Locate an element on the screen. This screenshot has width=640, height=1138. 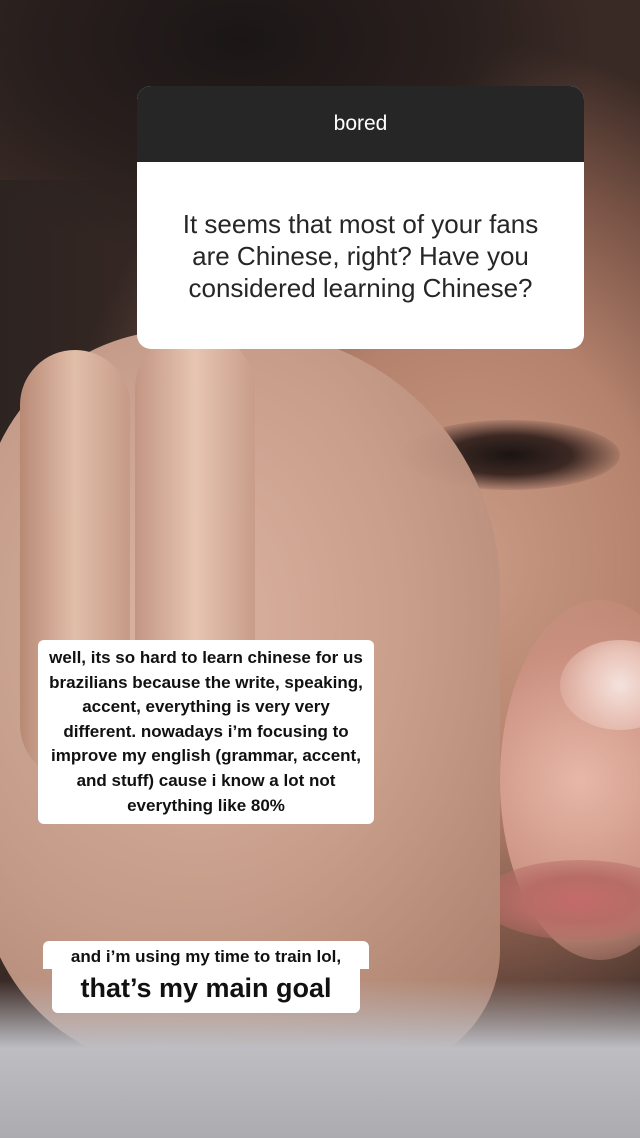
question-sticker-header: bored is located at coordinates (360, 124).